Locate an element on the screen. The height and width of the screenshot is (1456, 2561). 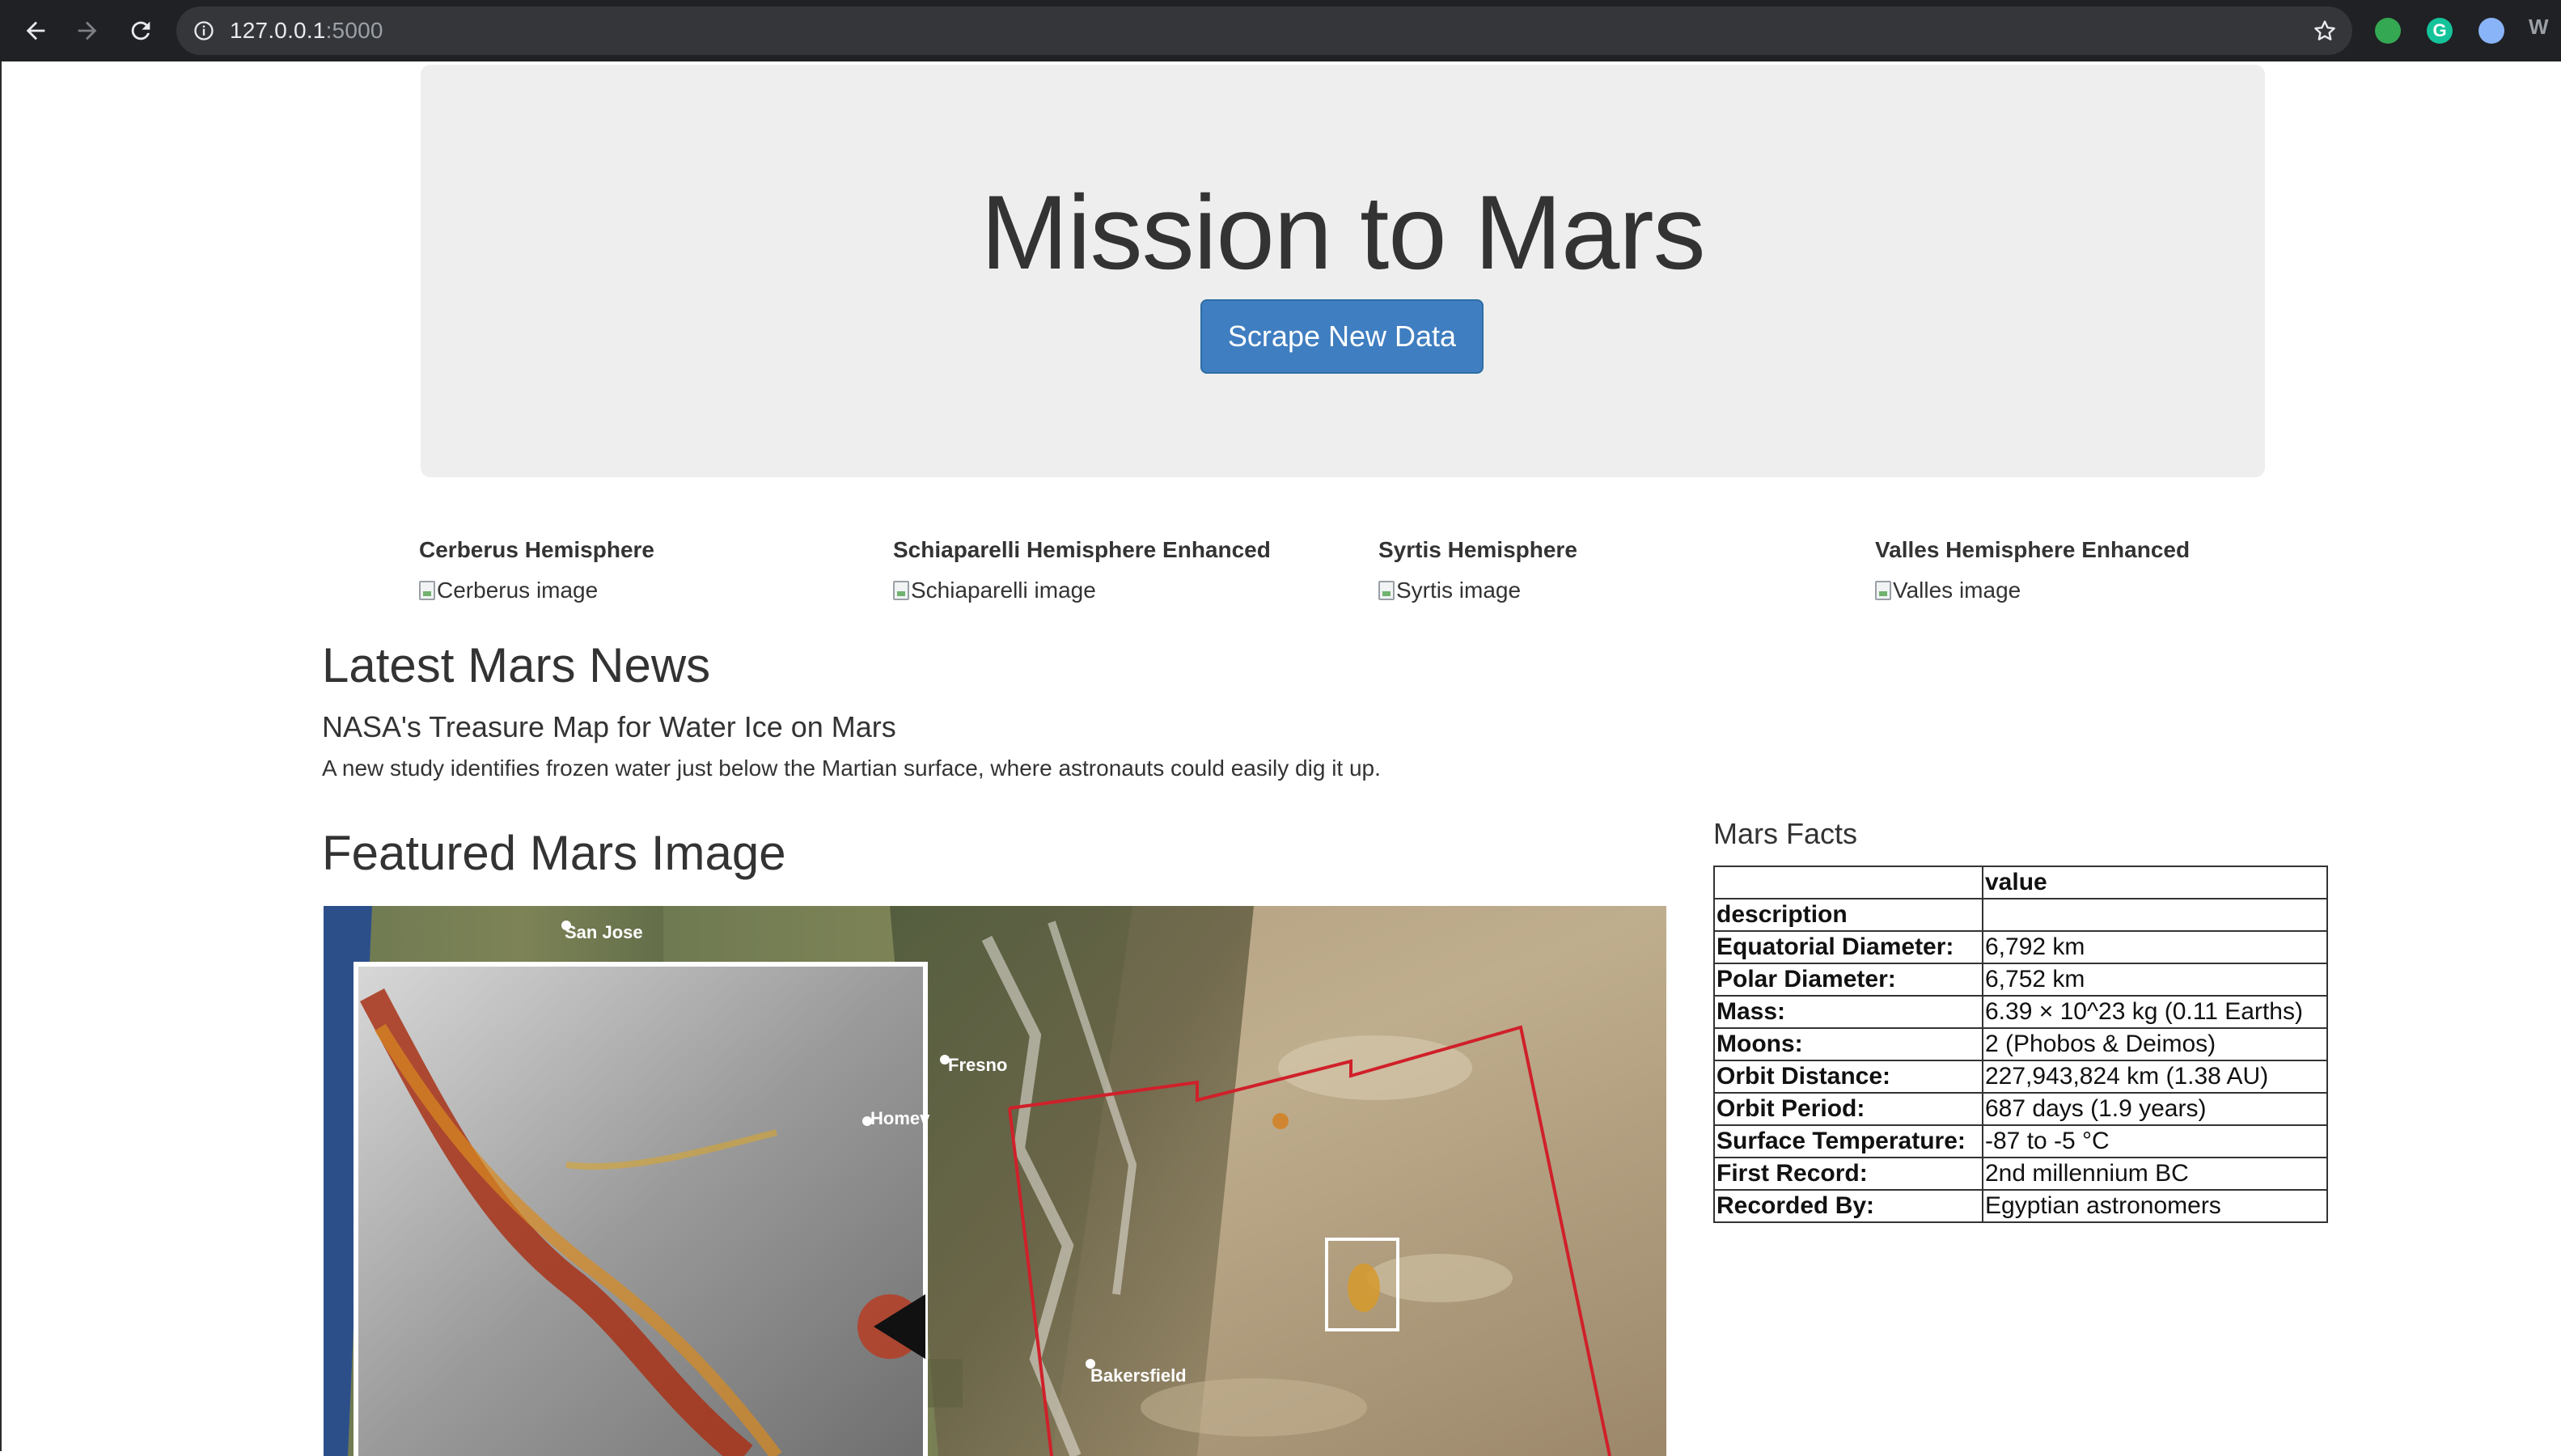
url-port: :5000 is located at coordinates (354, 30).